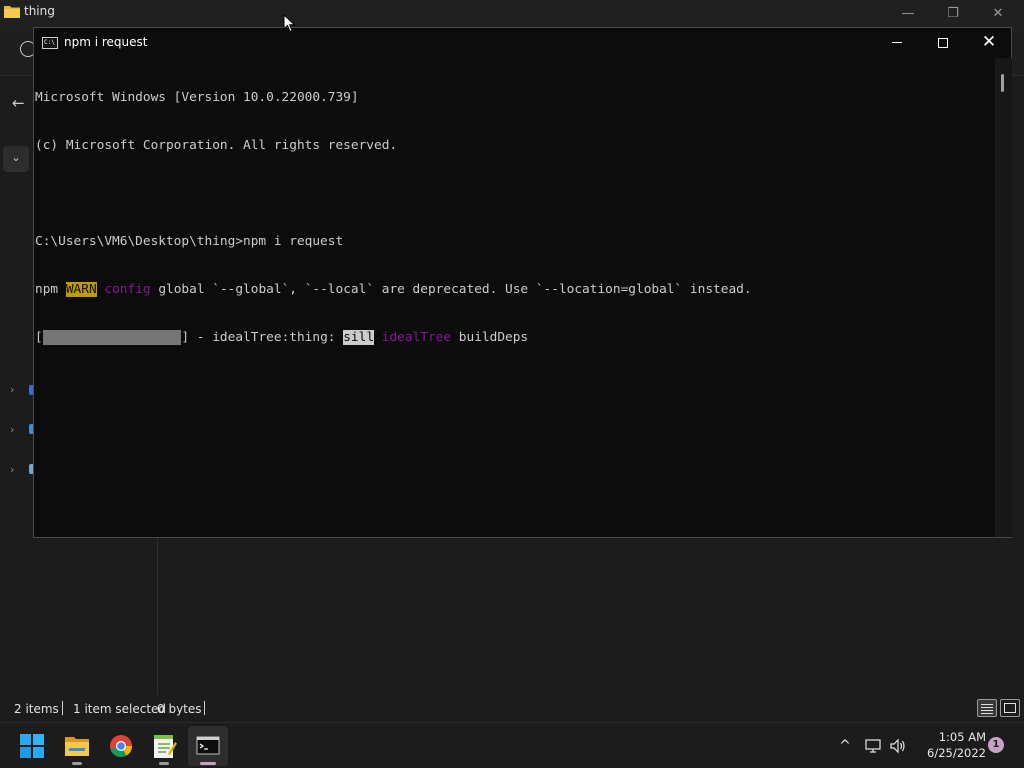  Describe the element at coordinates (512, 708) in the screenshot. I see `status-bar: 2 items 1 item selected 0 bytes` at that location.